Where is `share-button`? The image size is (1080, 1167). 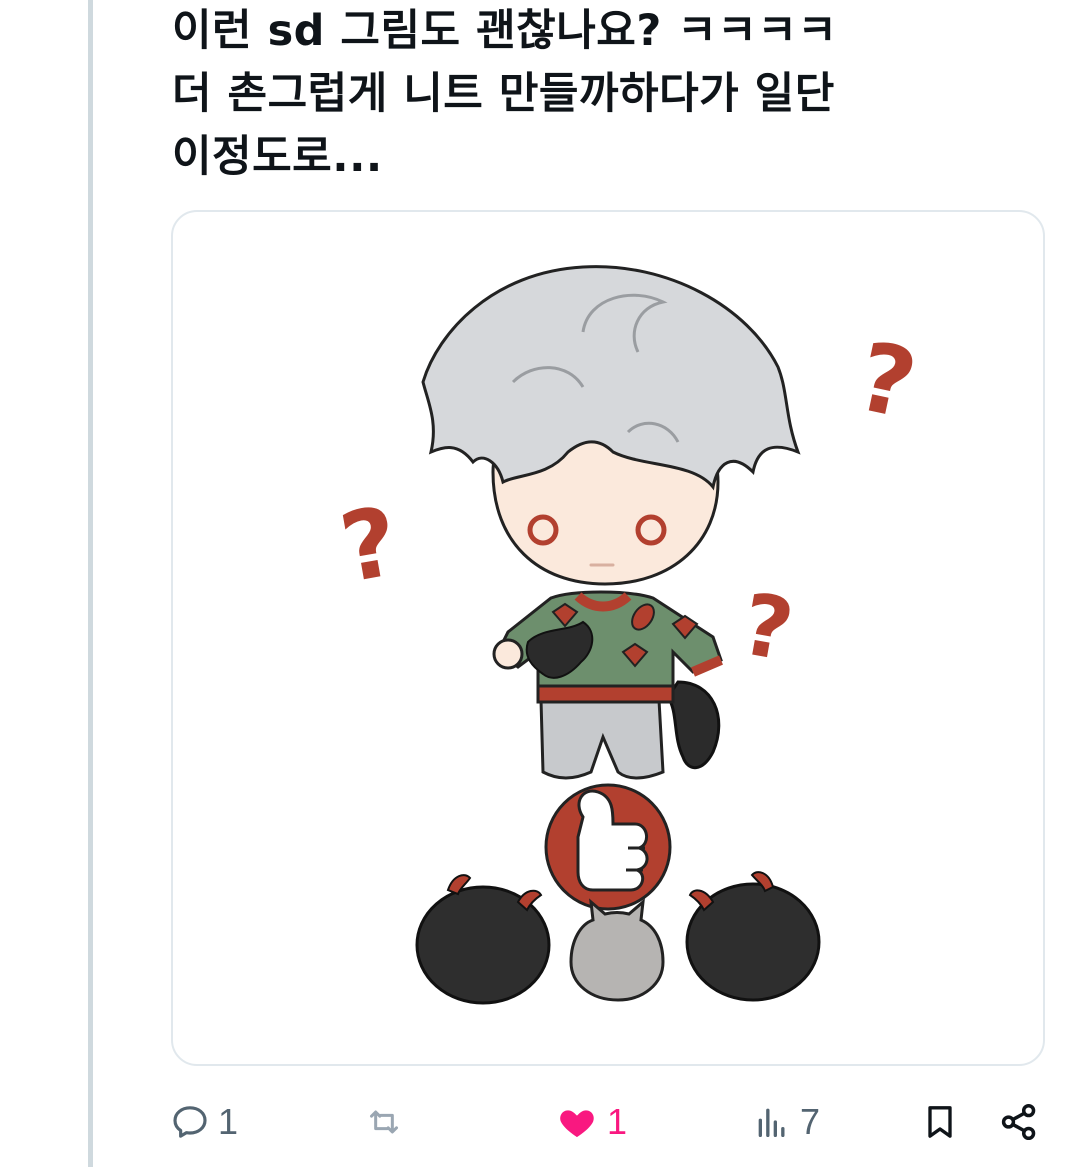
share-button is located at coordinates (1019, 1122).